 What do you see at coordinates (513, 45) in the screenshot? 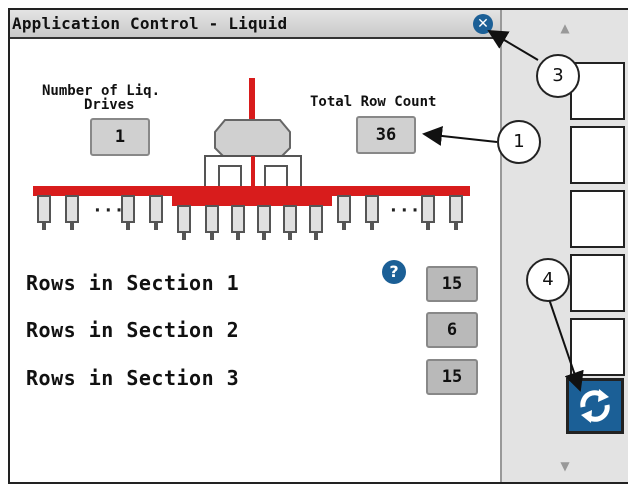
I see `callout-3-arrow` at bounding box center [513, 45].